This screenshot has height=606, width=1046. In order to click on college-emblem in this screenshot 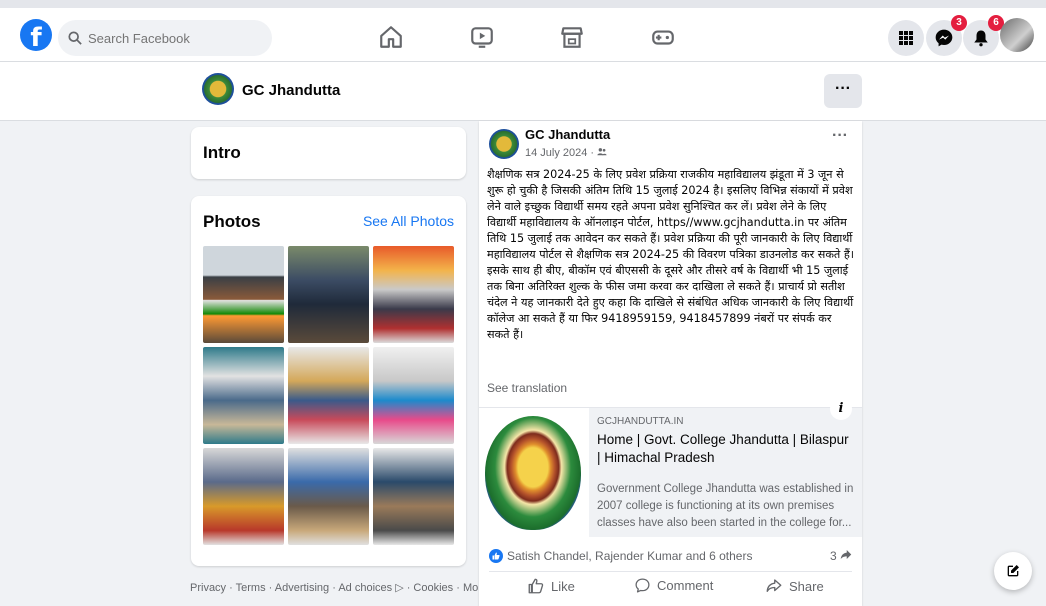, I will do `click(533, 473)`.